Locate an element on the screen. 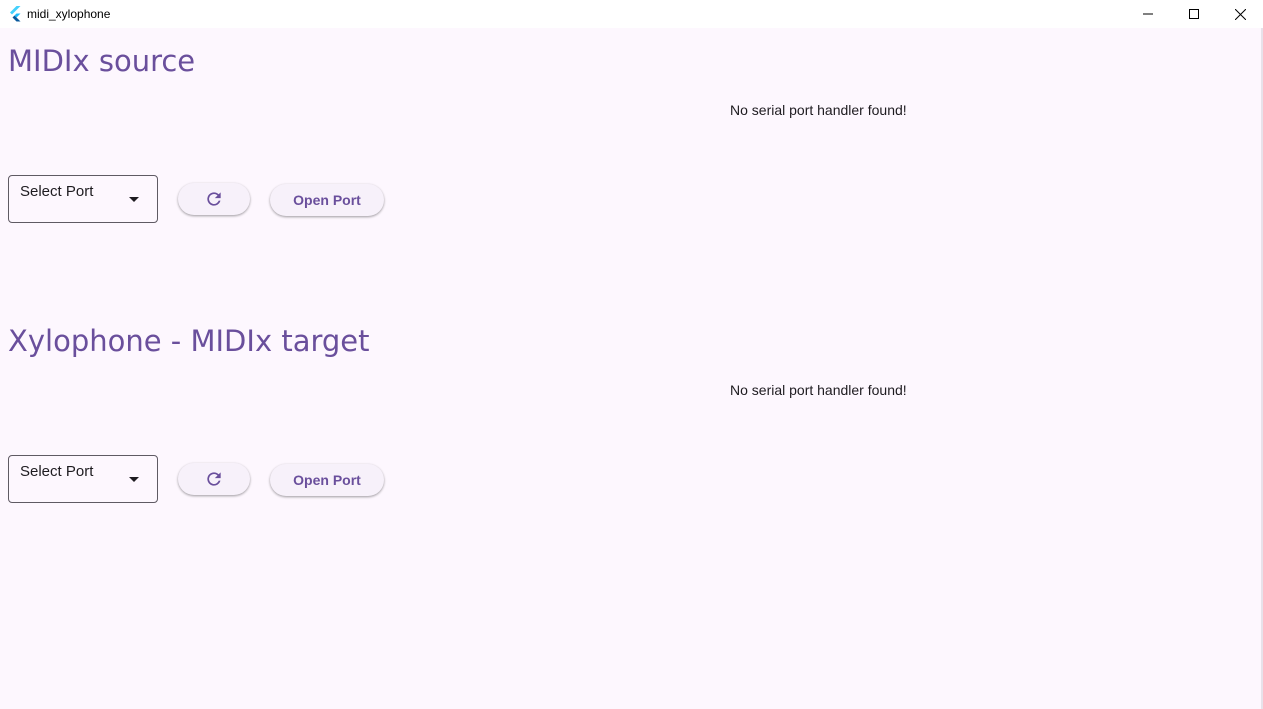 Image resolution: width=1263 pixels, height=709 pixels. minimize-icon is located at coordinates (1148, 14).